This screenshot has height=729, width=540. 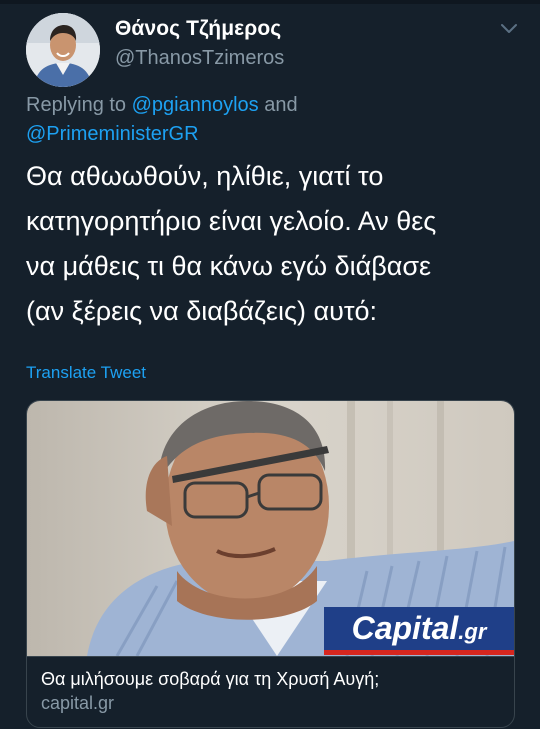 I want to click on capital-logo-main: Capital, so click(x=405, y=628).